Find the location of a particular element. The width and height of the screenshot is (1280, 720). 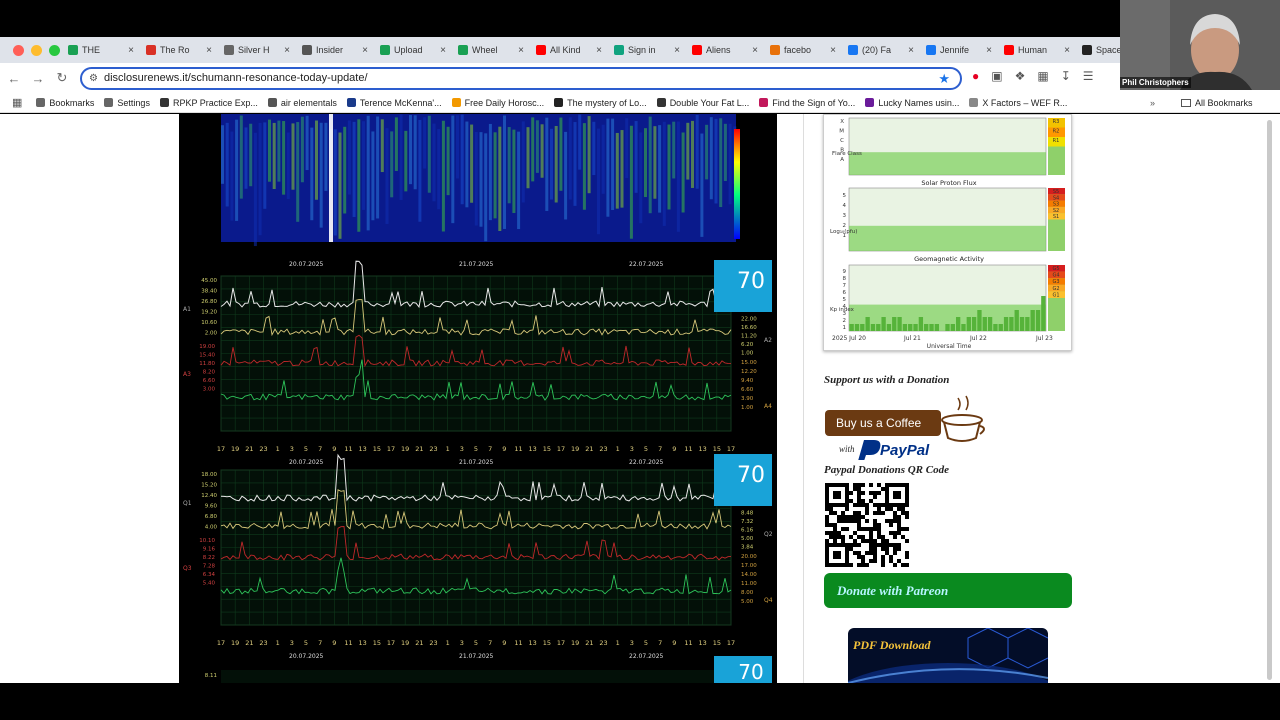

scrollbar-thumb is located at coordinates (1269, 400).